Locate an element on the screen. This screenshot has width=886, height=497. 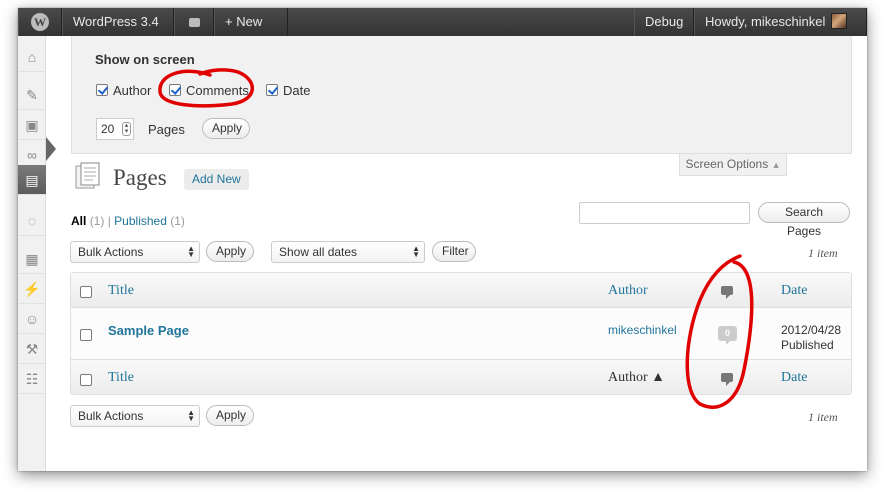
author-link: mikeschinkel is located at coordinates (642, 330).